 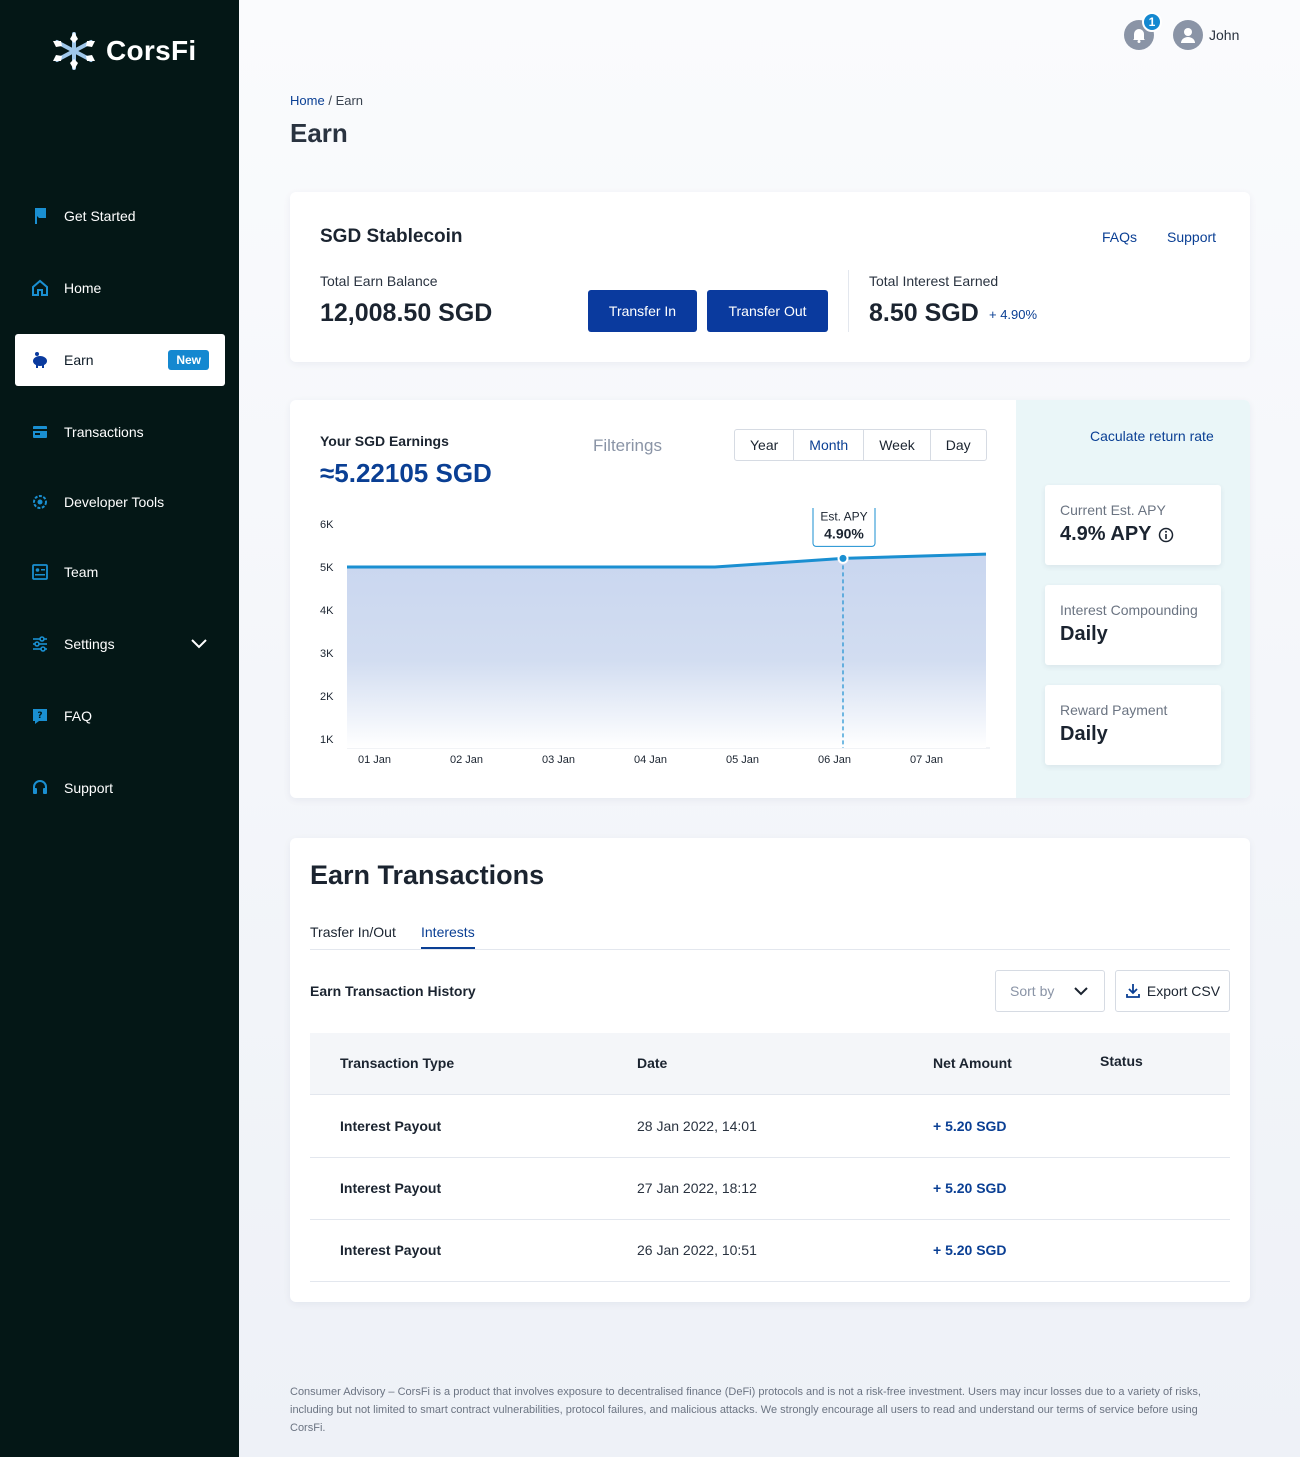 I want to click on transfer-out-button: Transfer Out, so click(x=767, y=311).